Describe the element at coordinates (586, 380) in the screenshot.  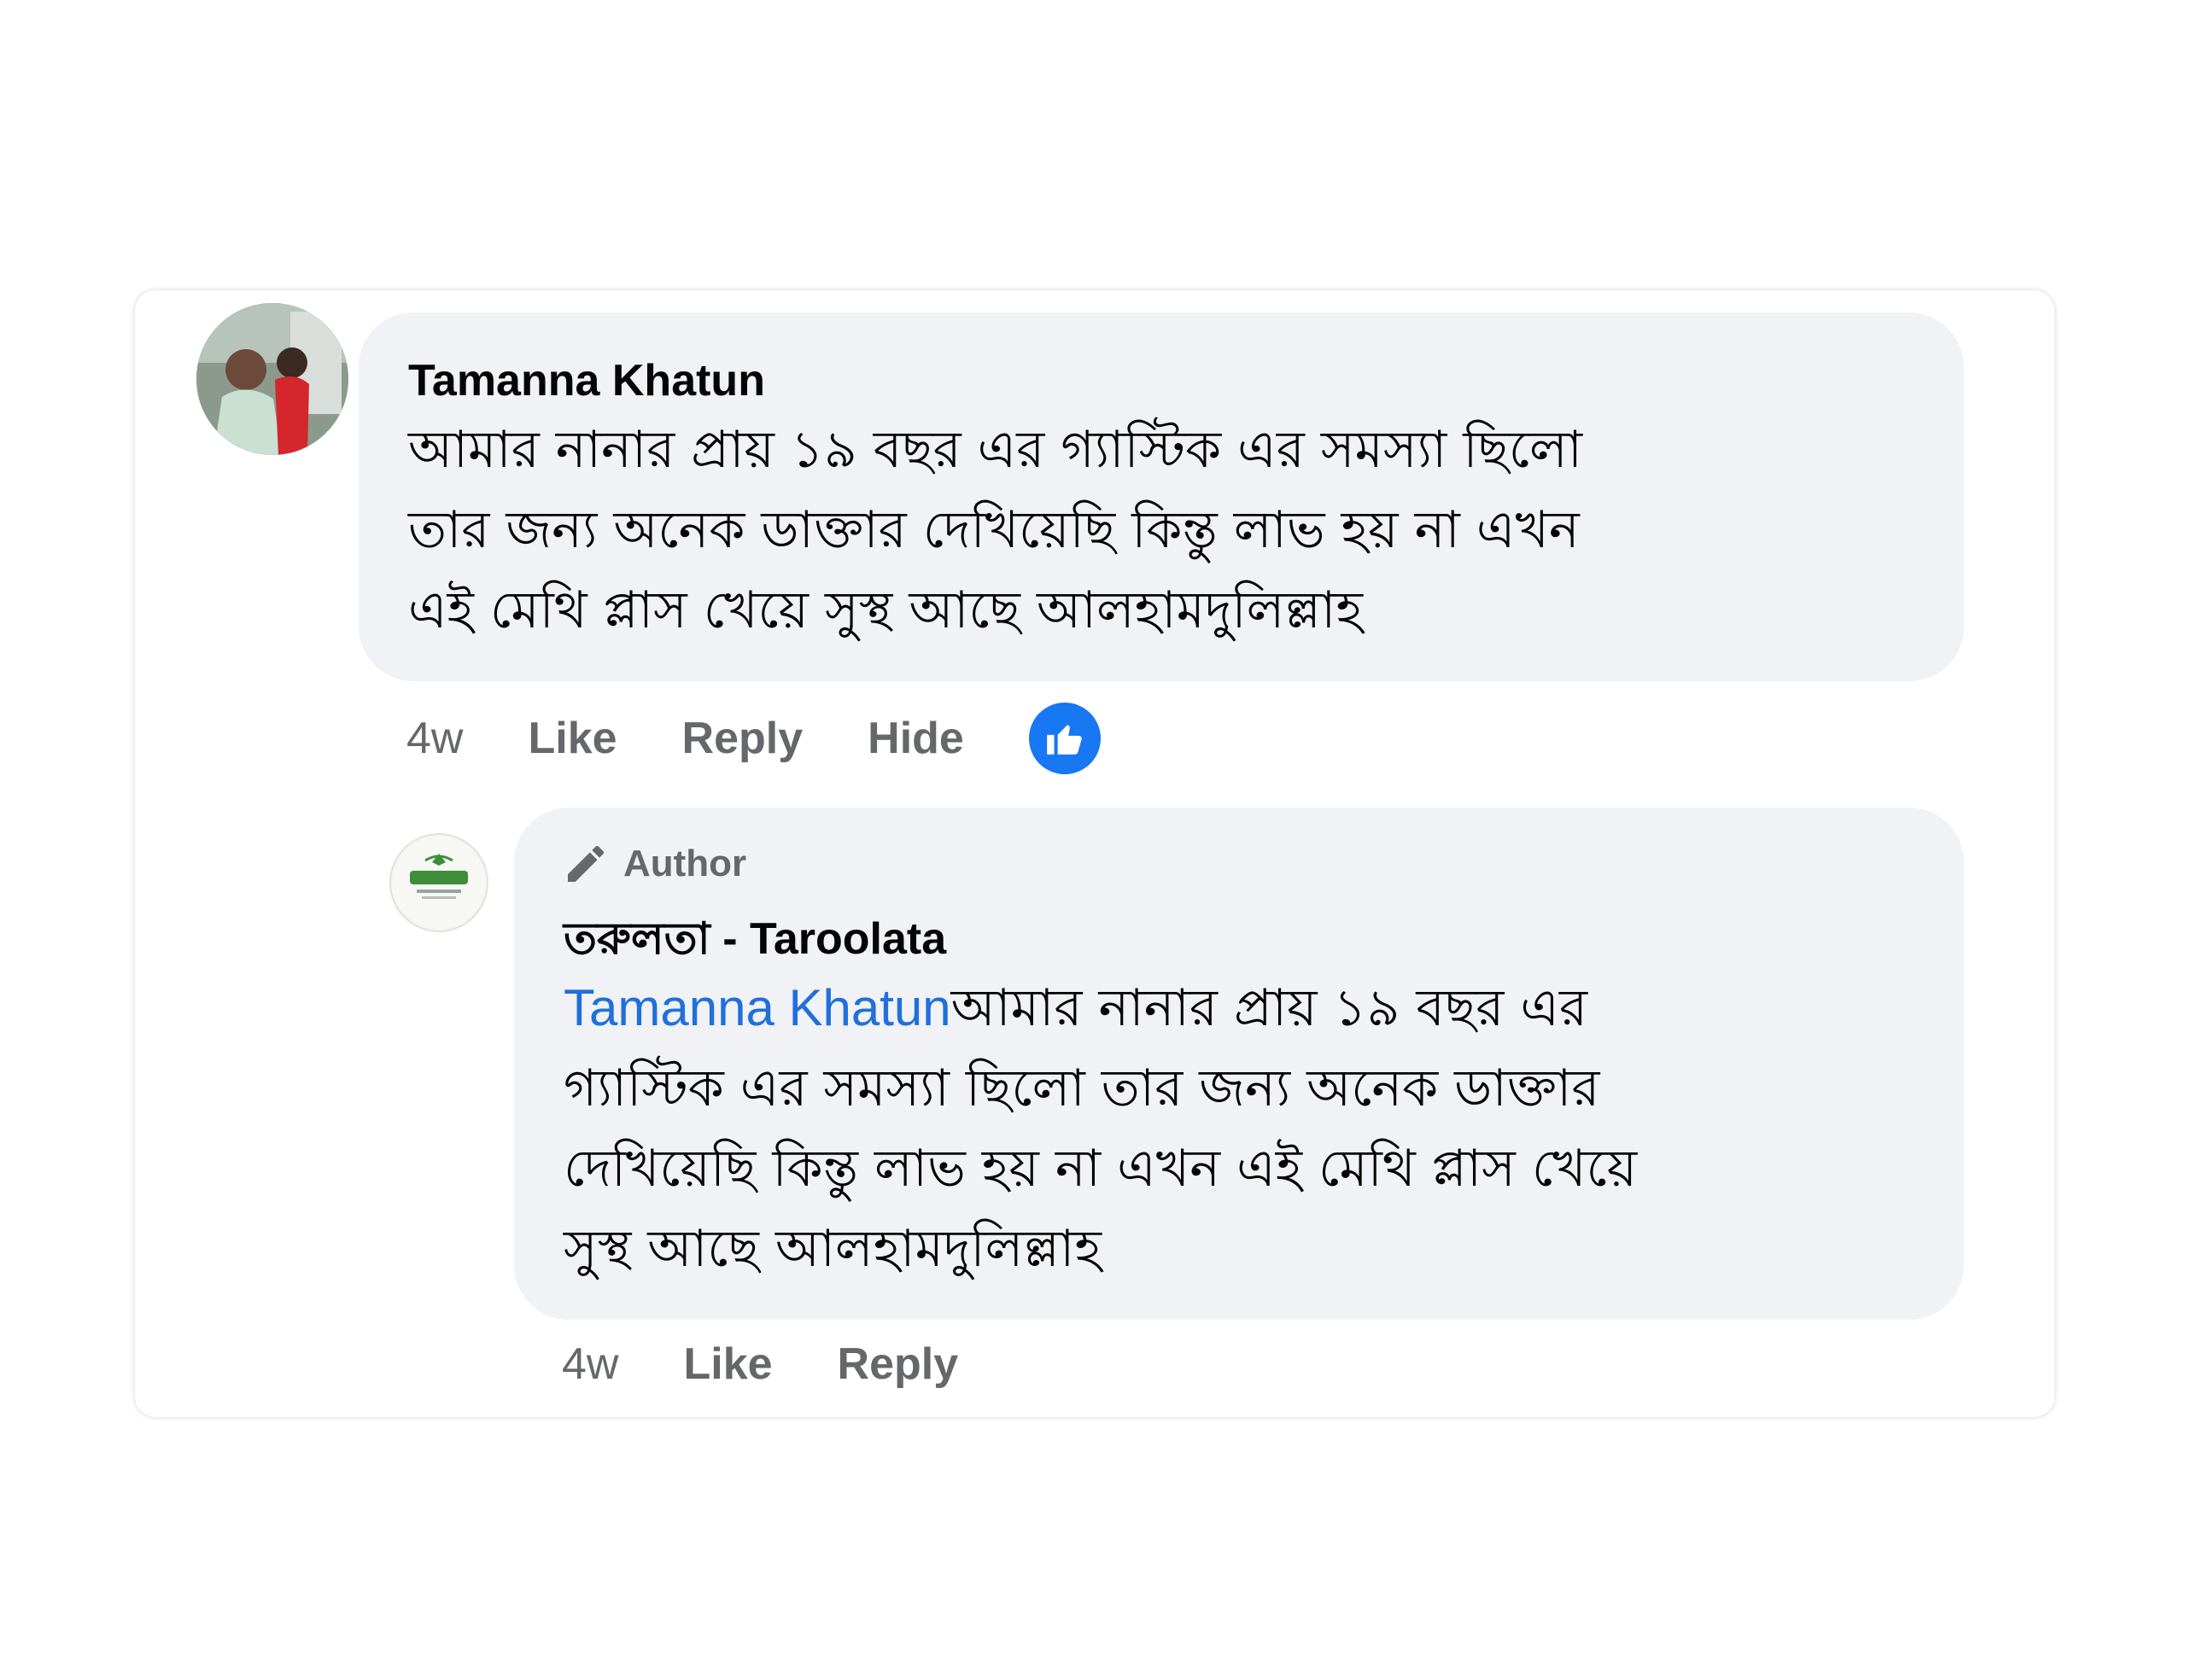
I see `comment-author-name: Tamanna Khatun` at that location.